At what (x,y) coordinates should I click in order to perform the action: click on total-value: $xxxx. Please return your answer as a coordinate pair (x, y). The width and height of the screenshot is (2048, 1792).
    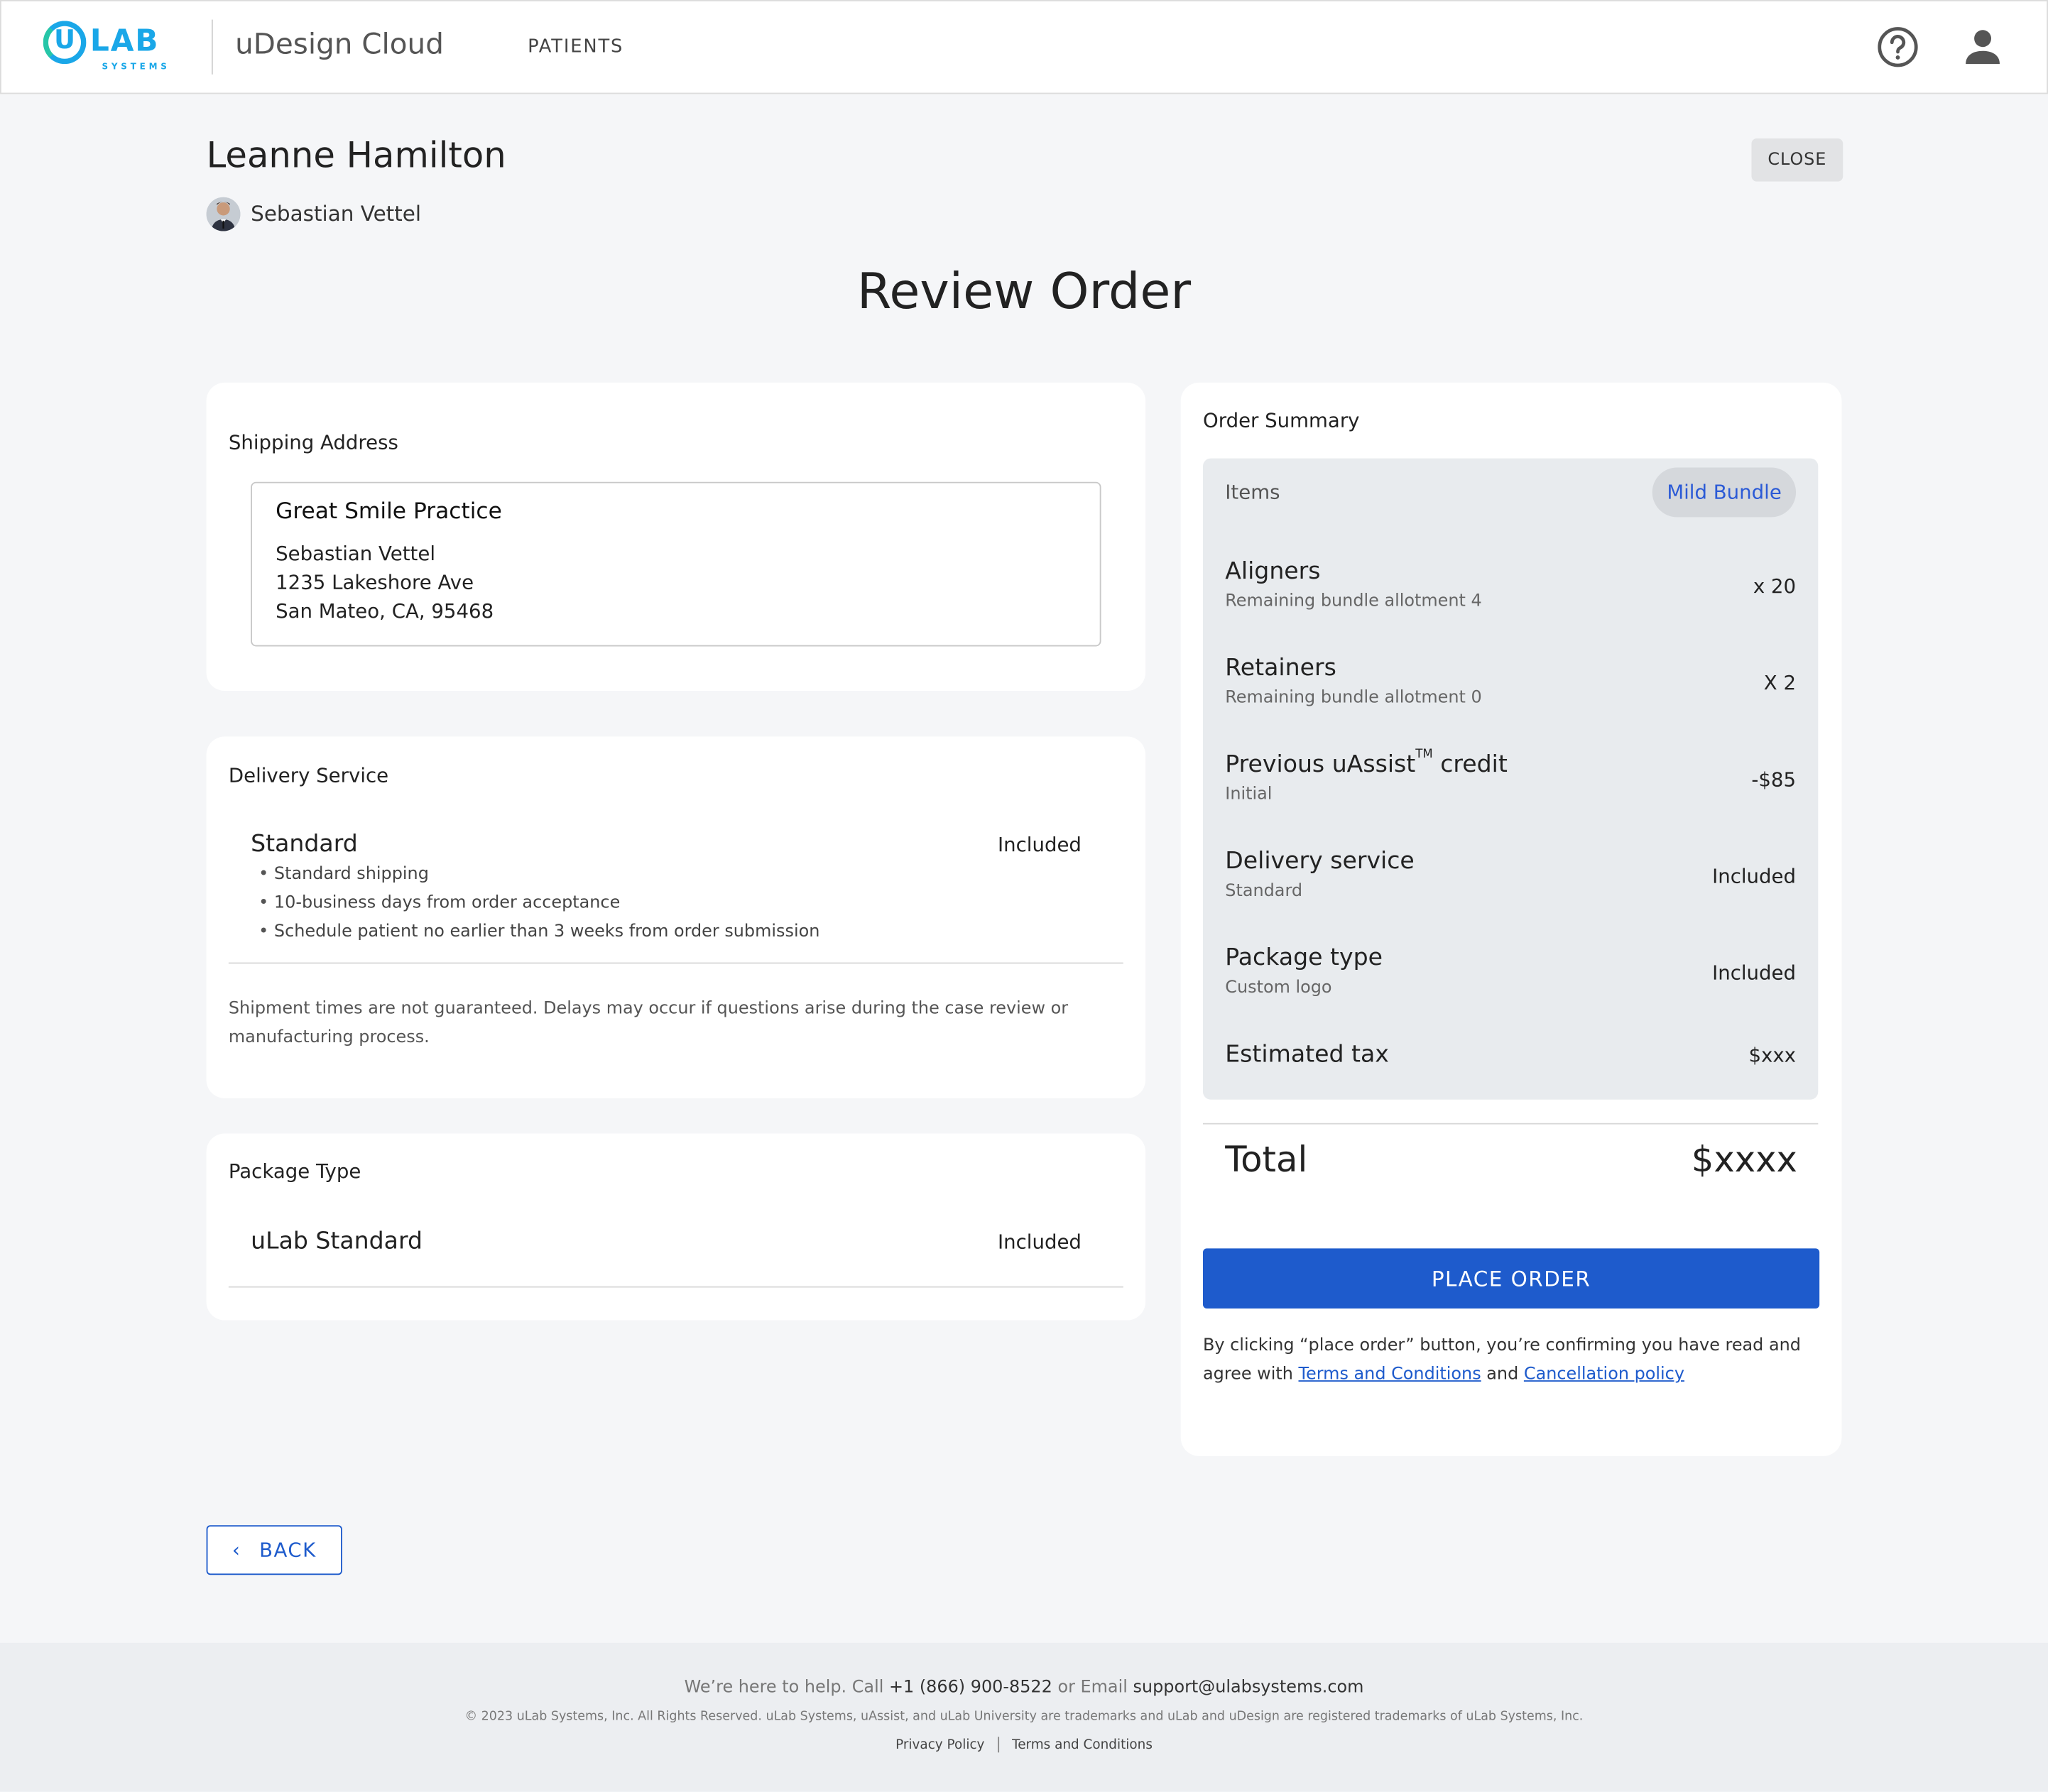
    Looking at the image, I should click on (1744, 1160).